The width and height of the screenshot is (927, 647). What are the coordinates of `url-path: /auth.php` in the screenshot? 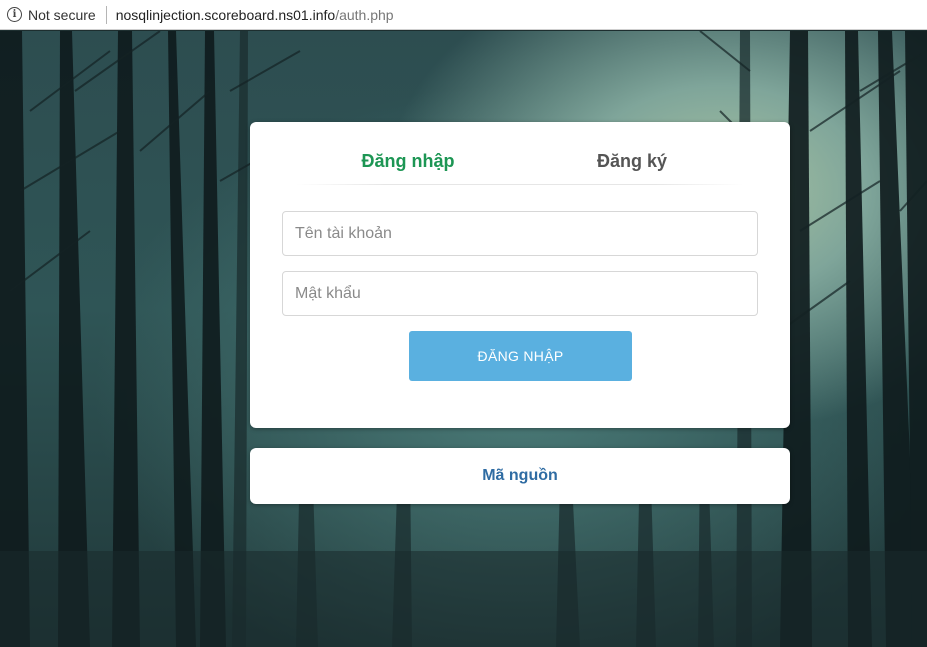 It's located at (364, 15).